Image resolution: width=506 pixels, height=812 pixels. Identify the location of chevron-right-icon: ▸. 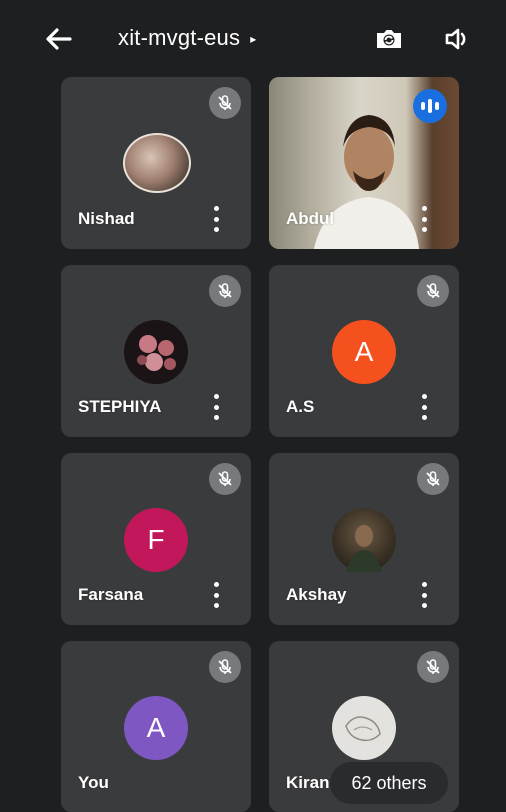
(253, 39).